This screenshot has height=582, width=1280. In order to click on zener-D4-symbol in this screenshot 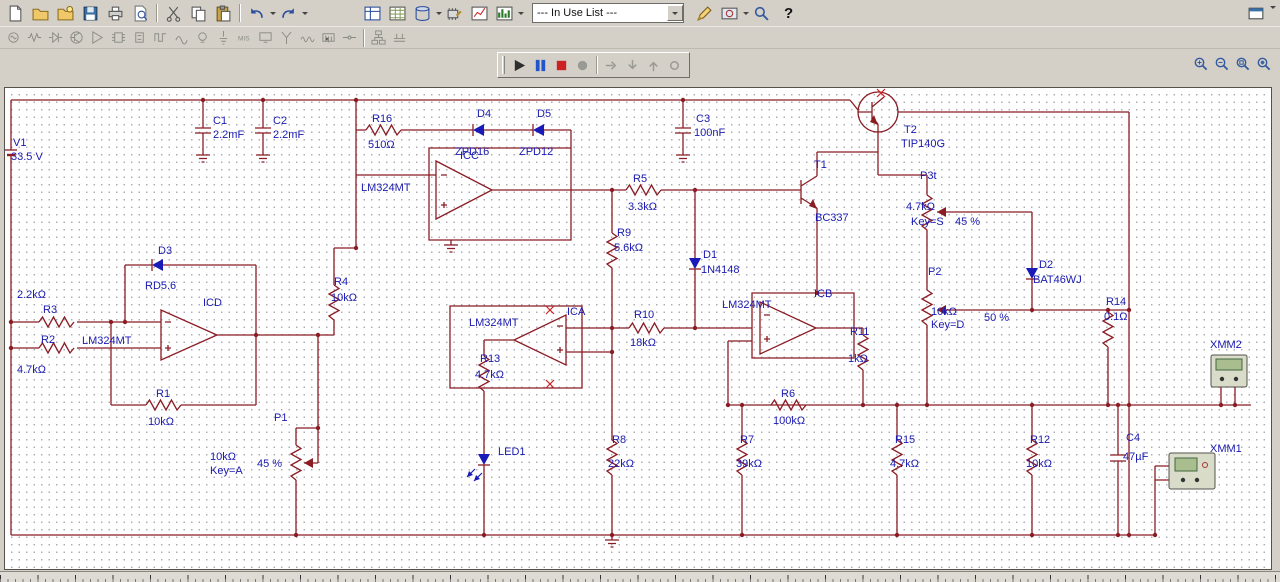, I will do `click(478, 130)`.